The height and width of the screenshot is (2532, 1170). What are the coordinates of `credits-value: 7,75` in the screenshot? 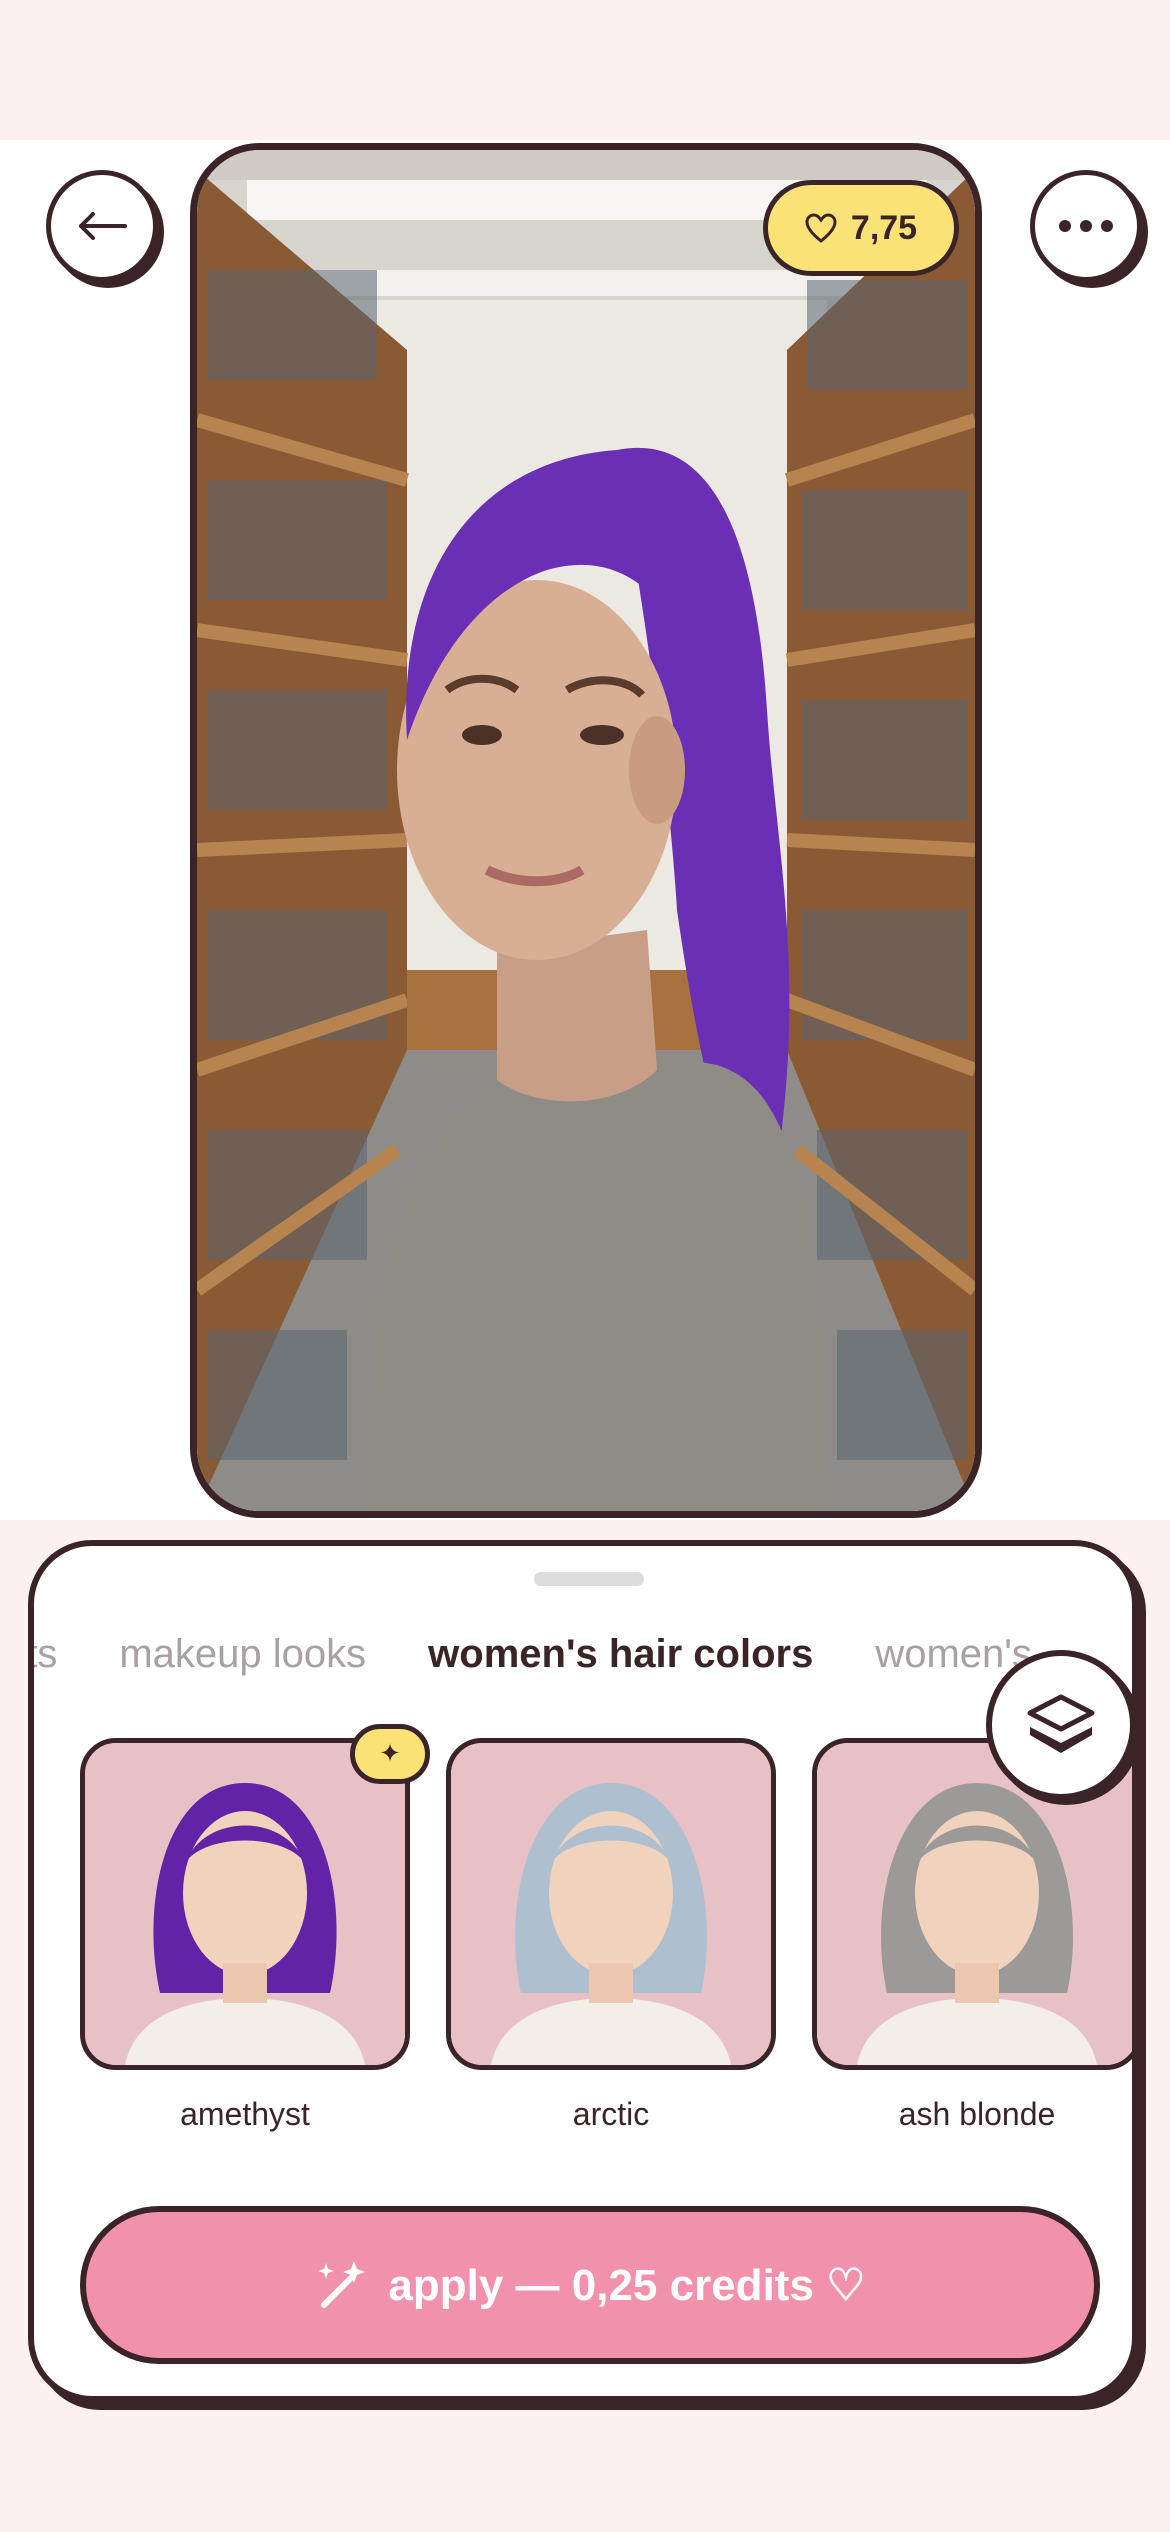 It's located at (884, 227).